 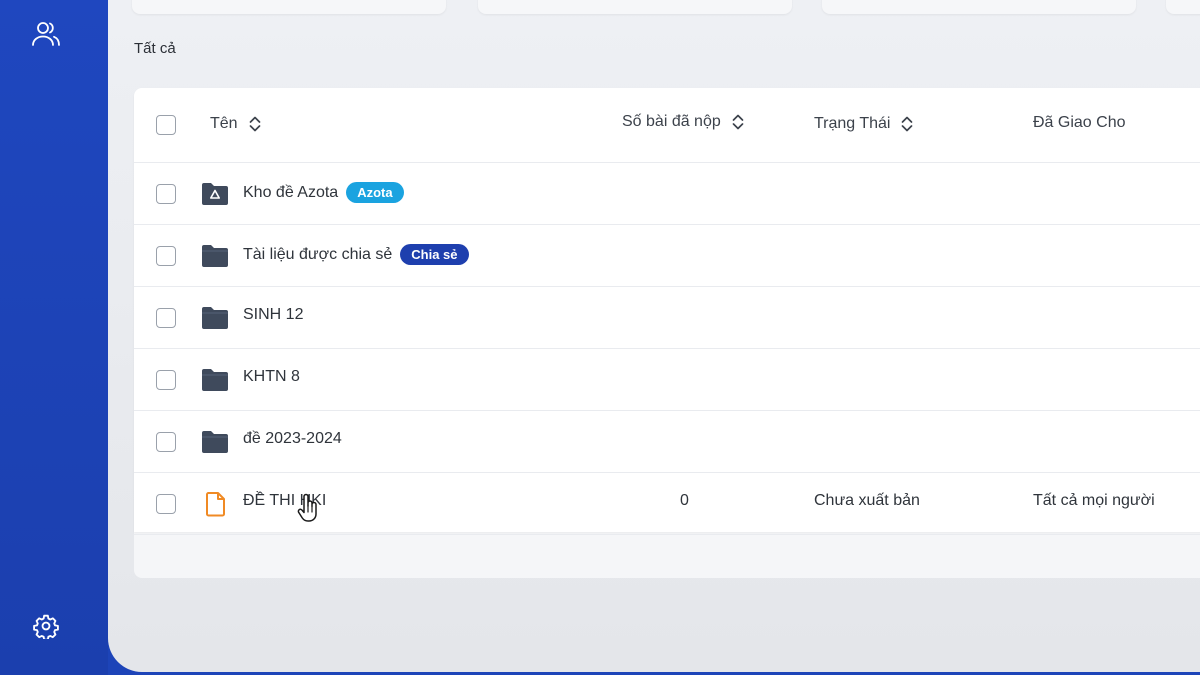 What do you see at coordinates (667, 442) in the screenshot?
I see `table-row: đề 2023-2024` at bounding box center [667, 442].